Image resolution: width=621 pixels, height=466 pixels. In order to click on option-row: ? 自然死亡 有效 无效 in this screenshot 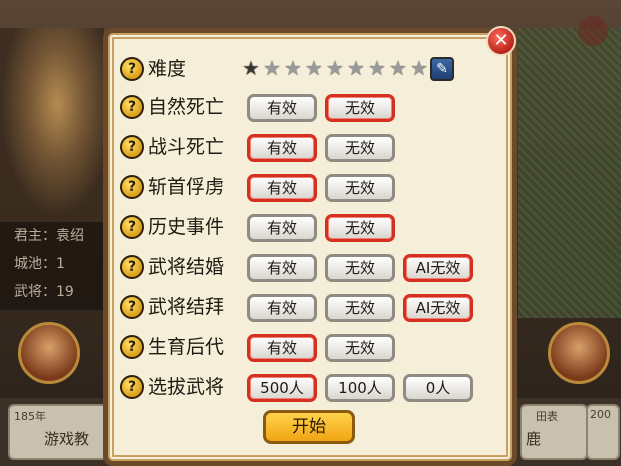, I will do `click(300, 107)`.